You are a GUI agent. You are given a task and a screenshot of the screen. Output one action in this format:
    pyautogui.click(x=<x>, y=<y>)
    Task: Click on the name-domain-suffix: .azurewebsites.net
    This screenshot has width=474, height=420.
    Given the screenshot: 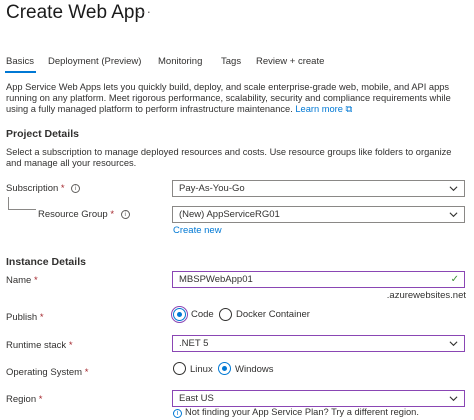 What is the action you would take?
    pyautogui.click(x=426, y=295)
    